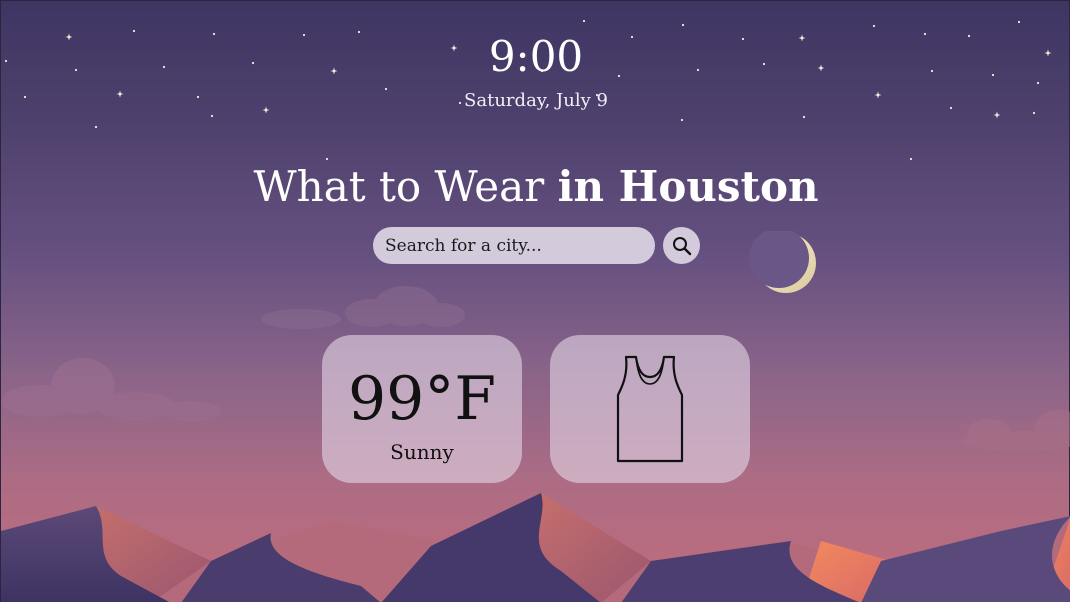  I want to click on tank-top-icon, so click(650, 409).